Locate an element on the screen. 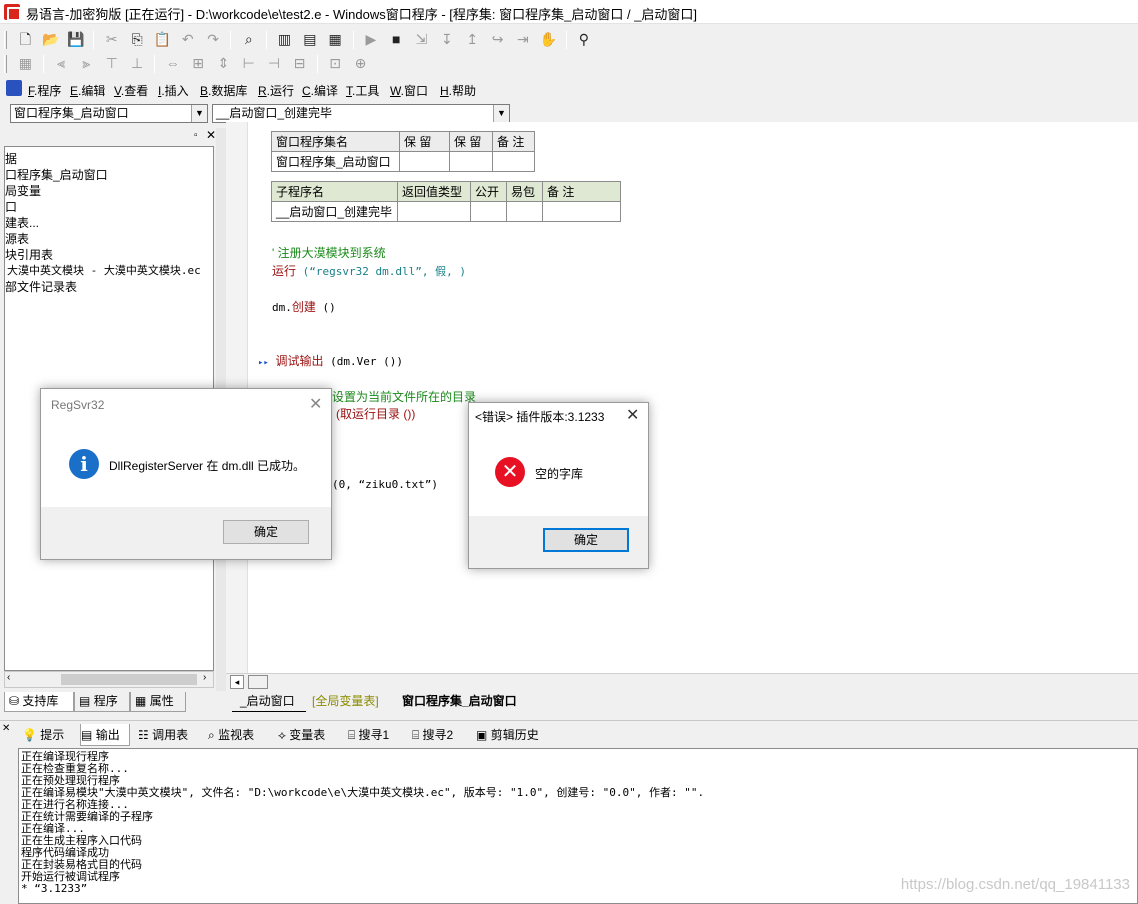  code-line-setpath: (取运行目录 ()) is located at coordinates (375, 413).